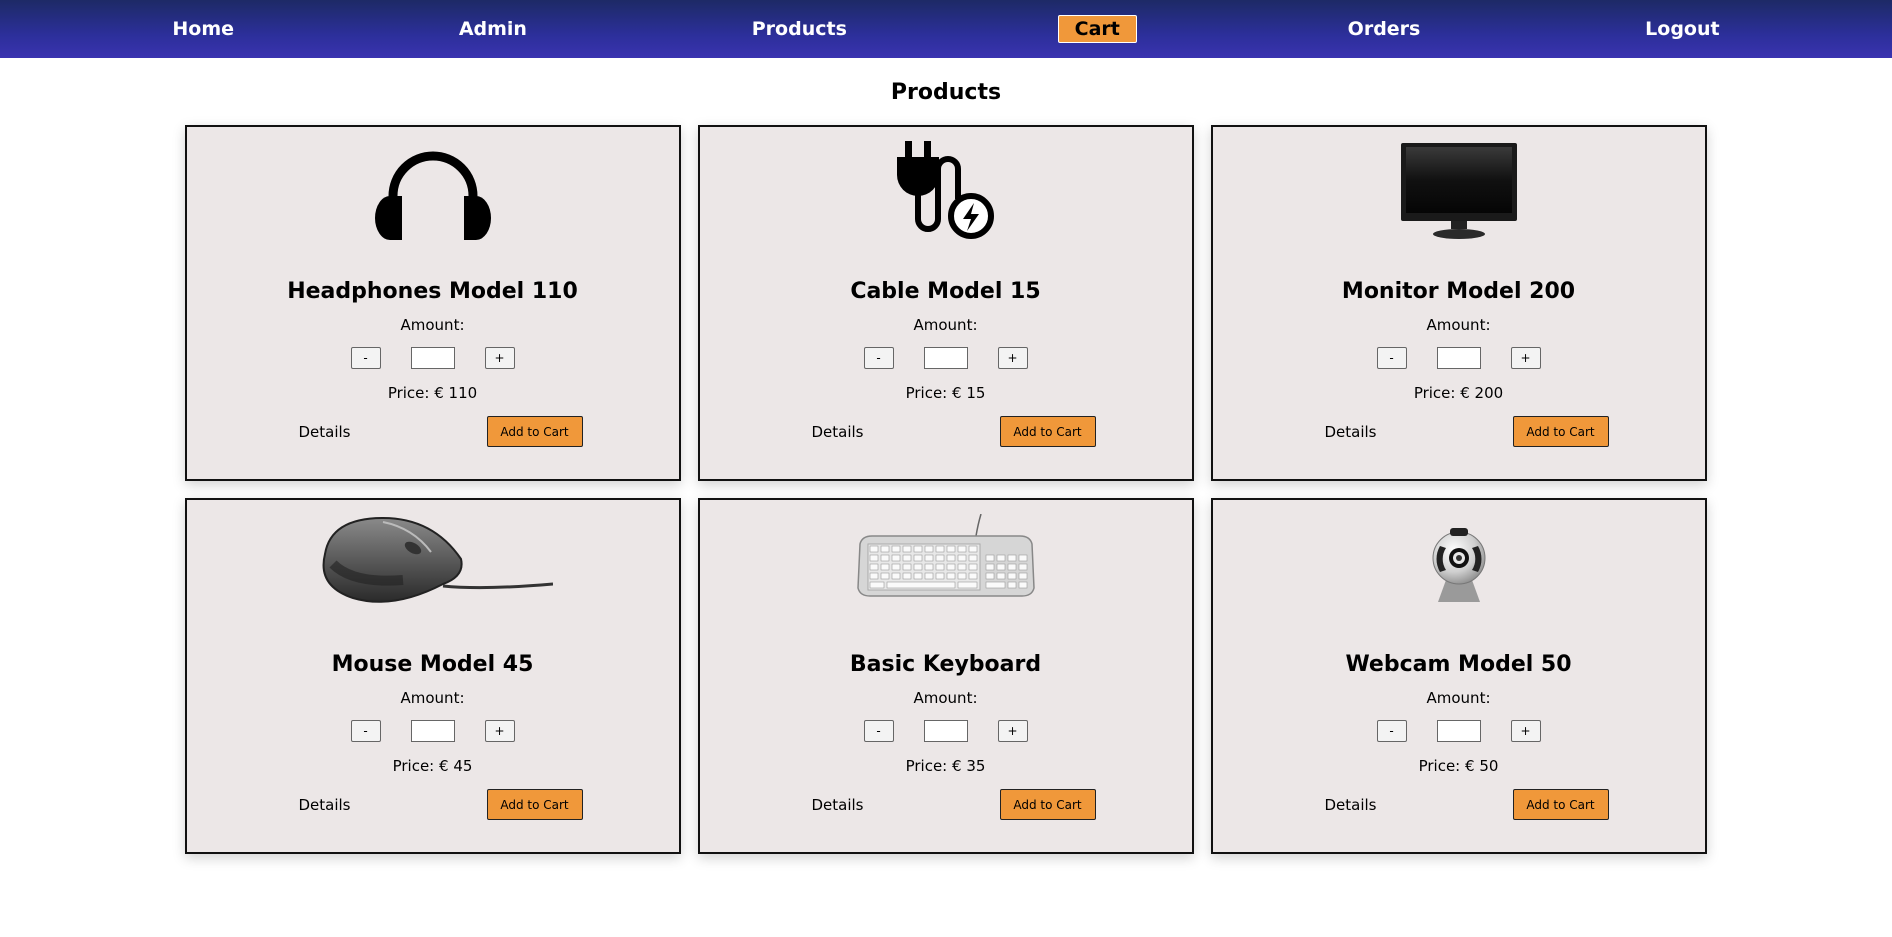 The image size is (1892, 937). Describe the element at coordinates (432, 195) in the screenshot. I see `headphones-icon` at that location.